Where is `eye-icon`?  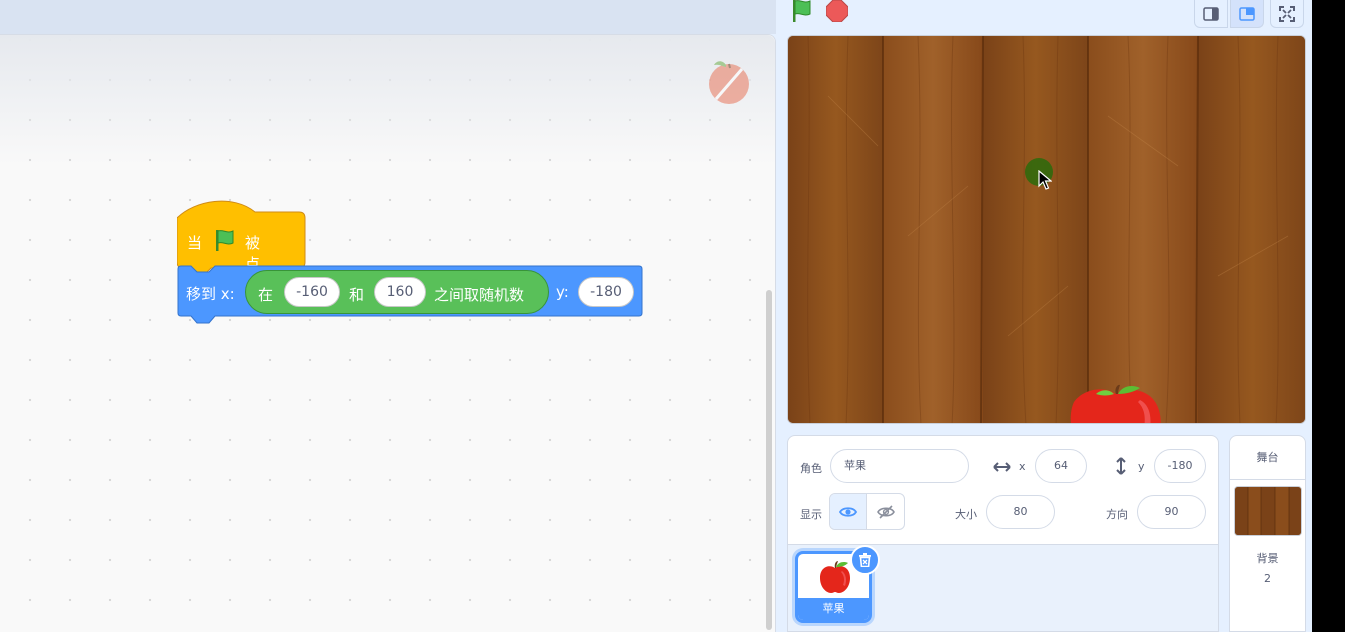
eye-icon is located at coordinates (848, 511).